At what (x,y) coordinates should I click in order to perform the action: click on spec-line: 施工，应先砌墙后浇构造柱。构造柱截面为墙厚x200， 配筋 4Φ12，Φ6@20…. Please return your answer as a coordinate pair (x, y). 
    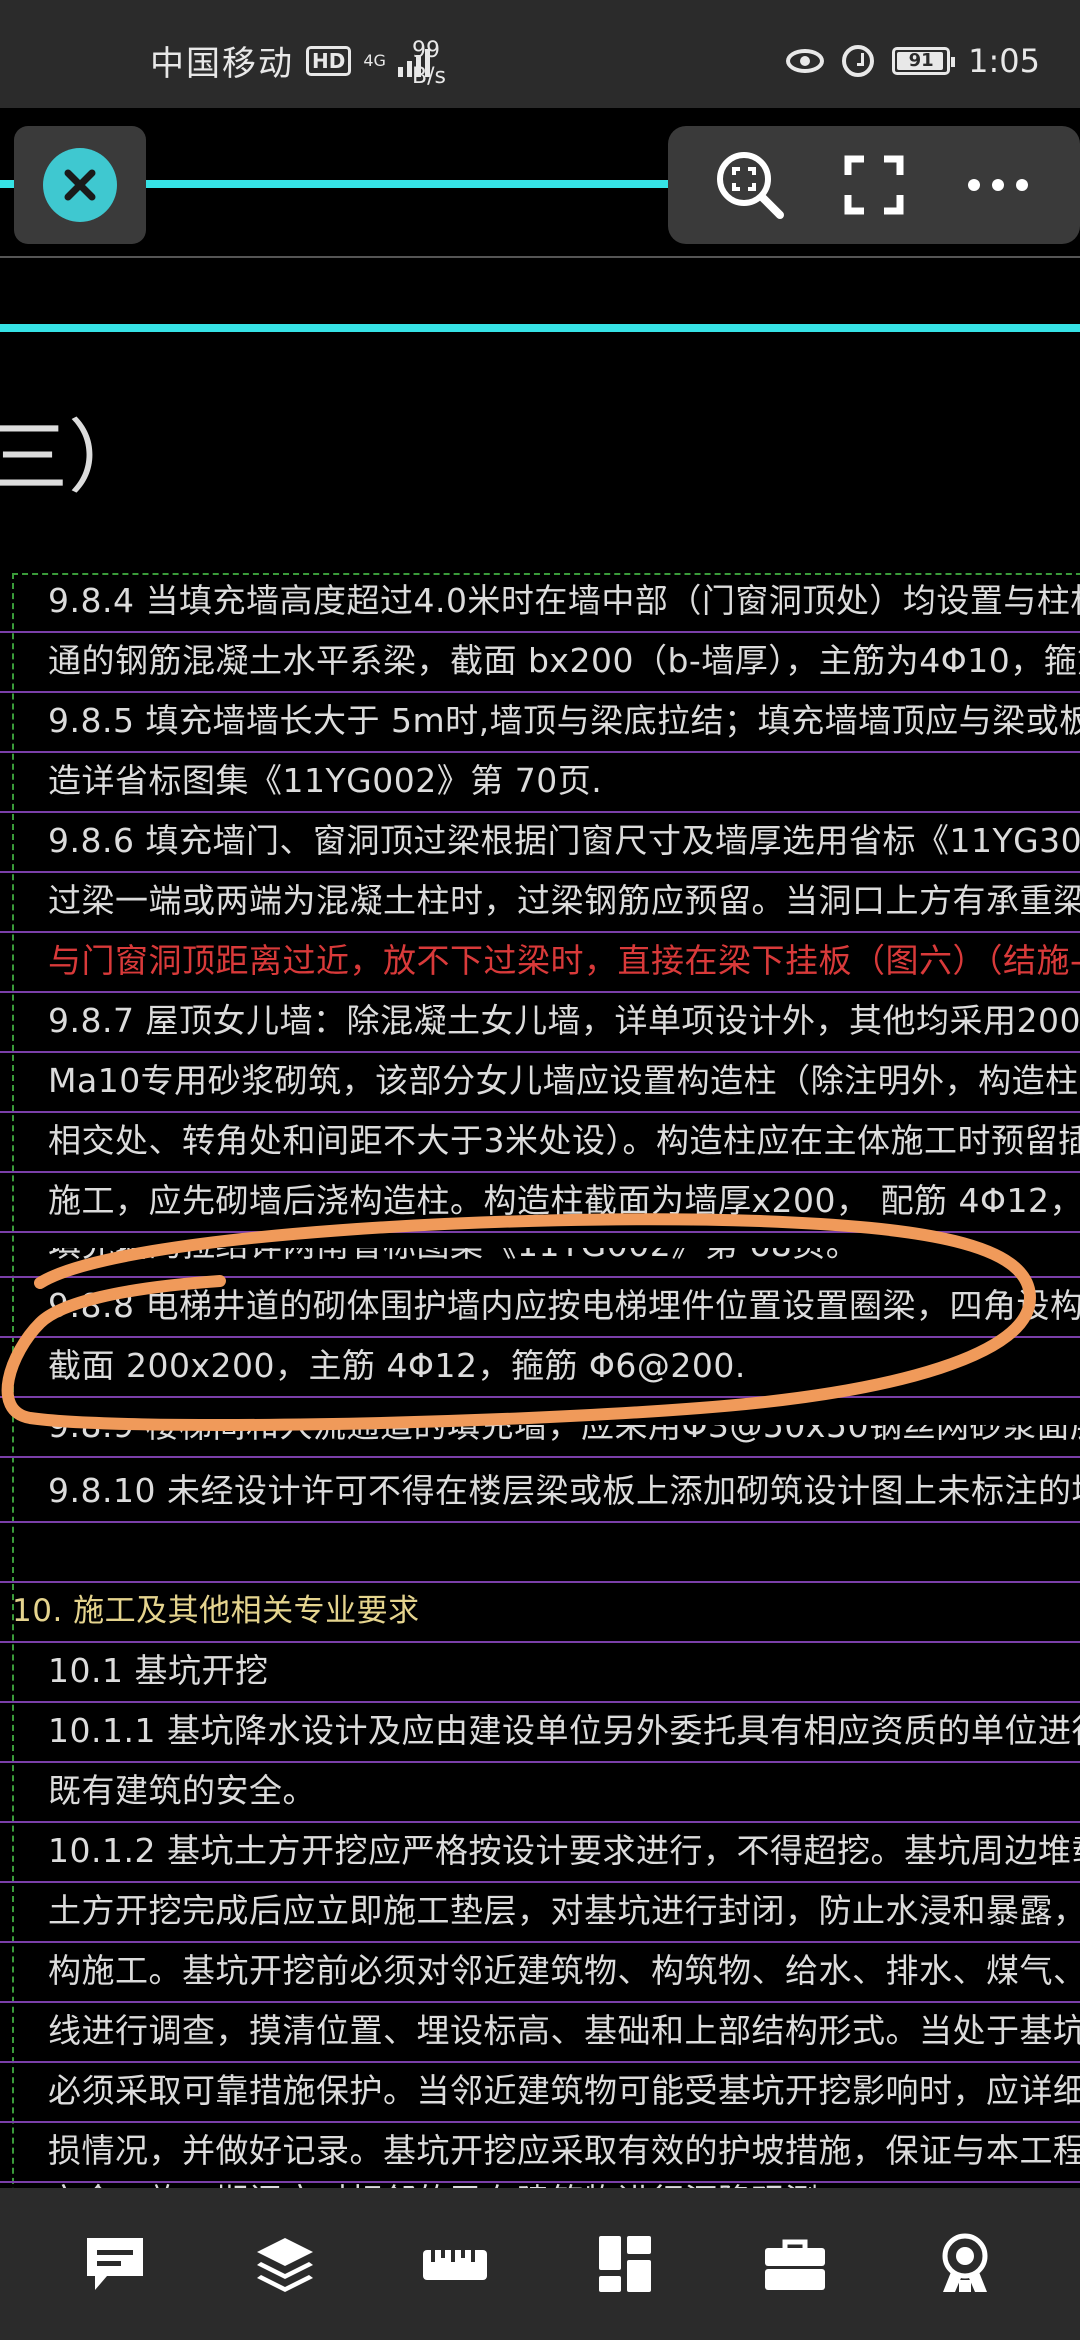
    Looking at the image, I should click on (564, 1200).